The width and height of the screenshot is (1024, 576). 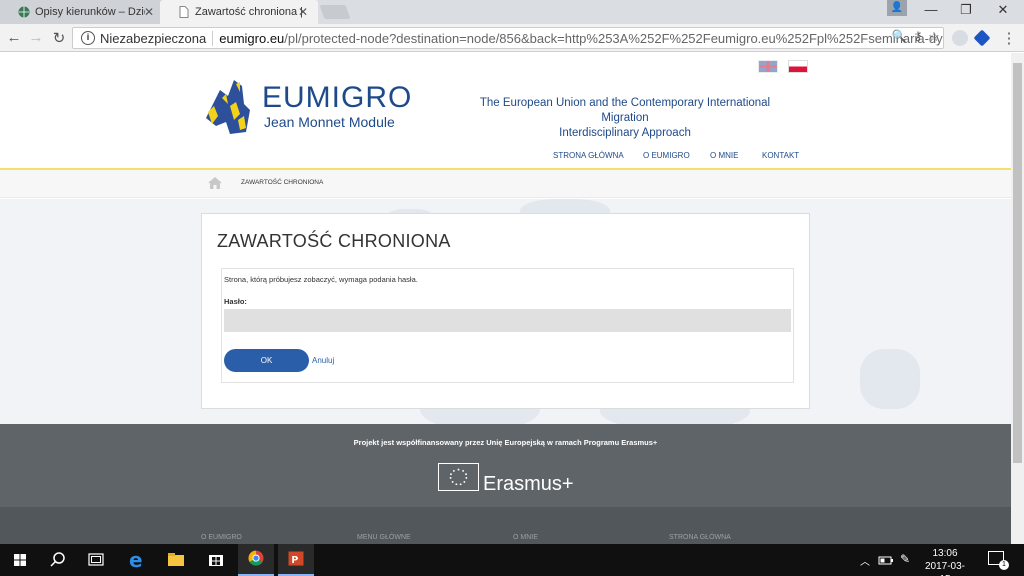 I want to click on store-icon, so click(x=216, y=560).